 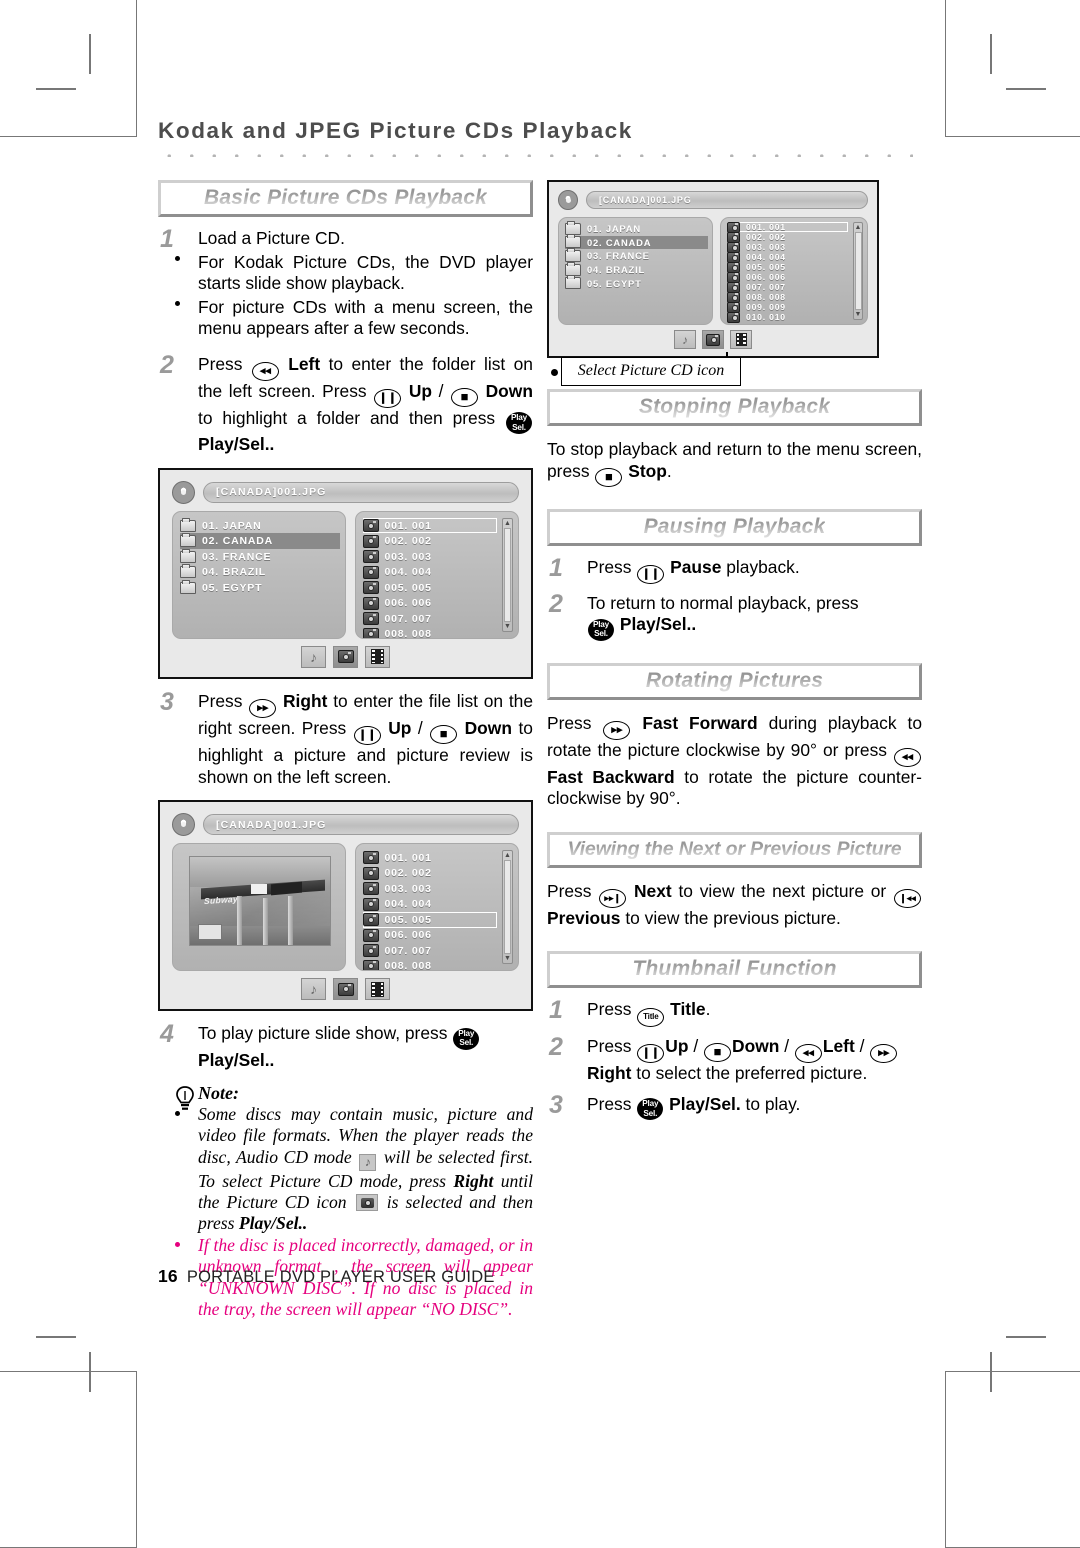 What do you see at coordinates (345, 1093) in the screenshot?
I see `note-label-line: Note:` at bounding box center [345, 1093].